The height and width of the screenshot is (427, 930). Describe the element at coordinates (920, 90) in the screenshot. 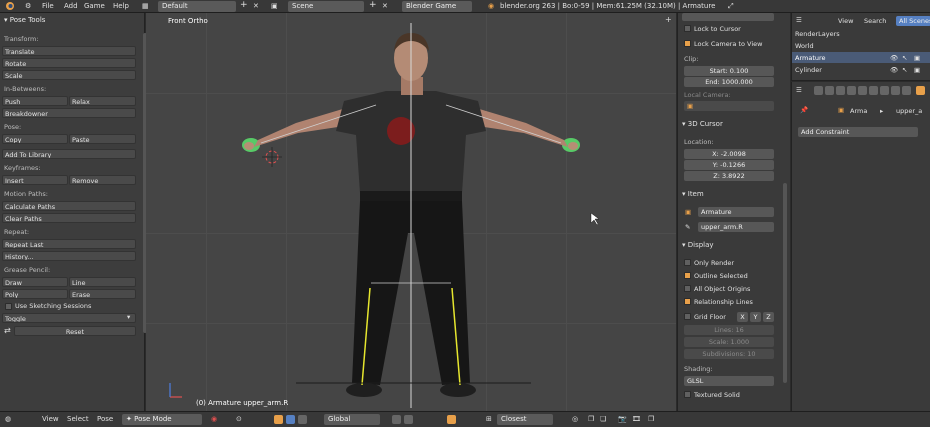

I see `active-tab-icon` at that location.